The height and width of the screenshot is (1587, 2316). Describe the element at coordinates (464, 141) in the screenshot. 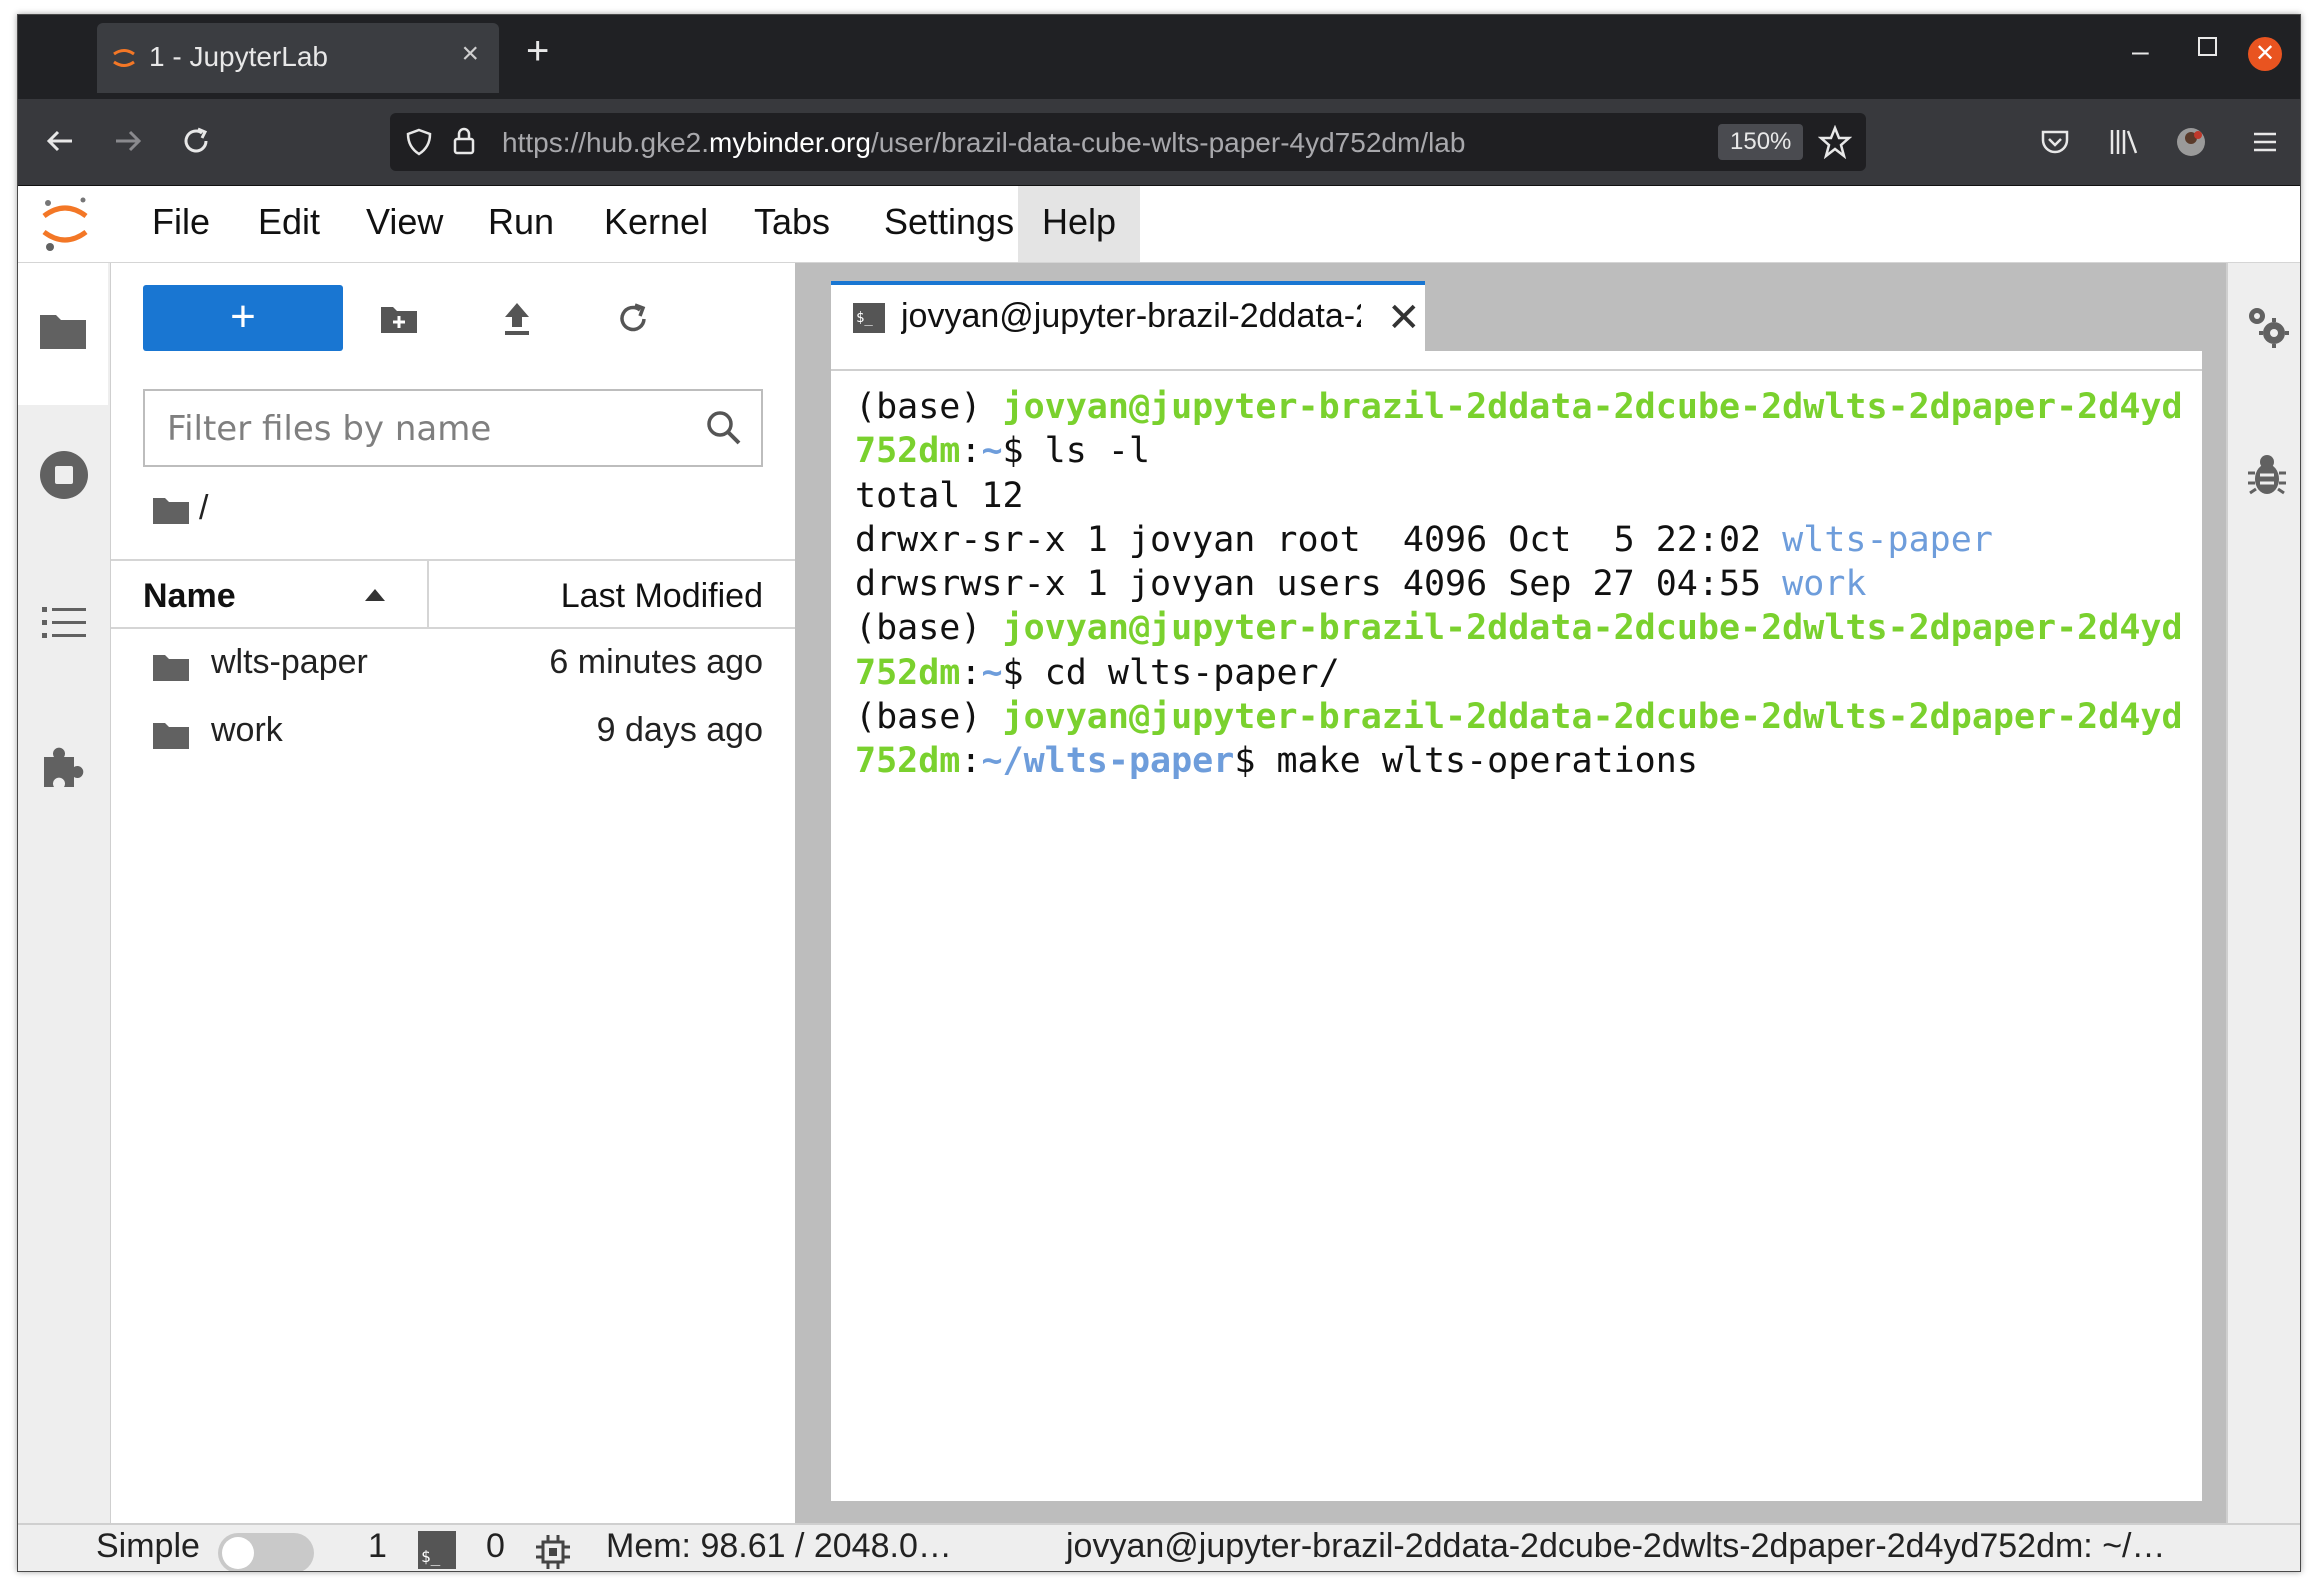

I see `lock-icon` at that location.